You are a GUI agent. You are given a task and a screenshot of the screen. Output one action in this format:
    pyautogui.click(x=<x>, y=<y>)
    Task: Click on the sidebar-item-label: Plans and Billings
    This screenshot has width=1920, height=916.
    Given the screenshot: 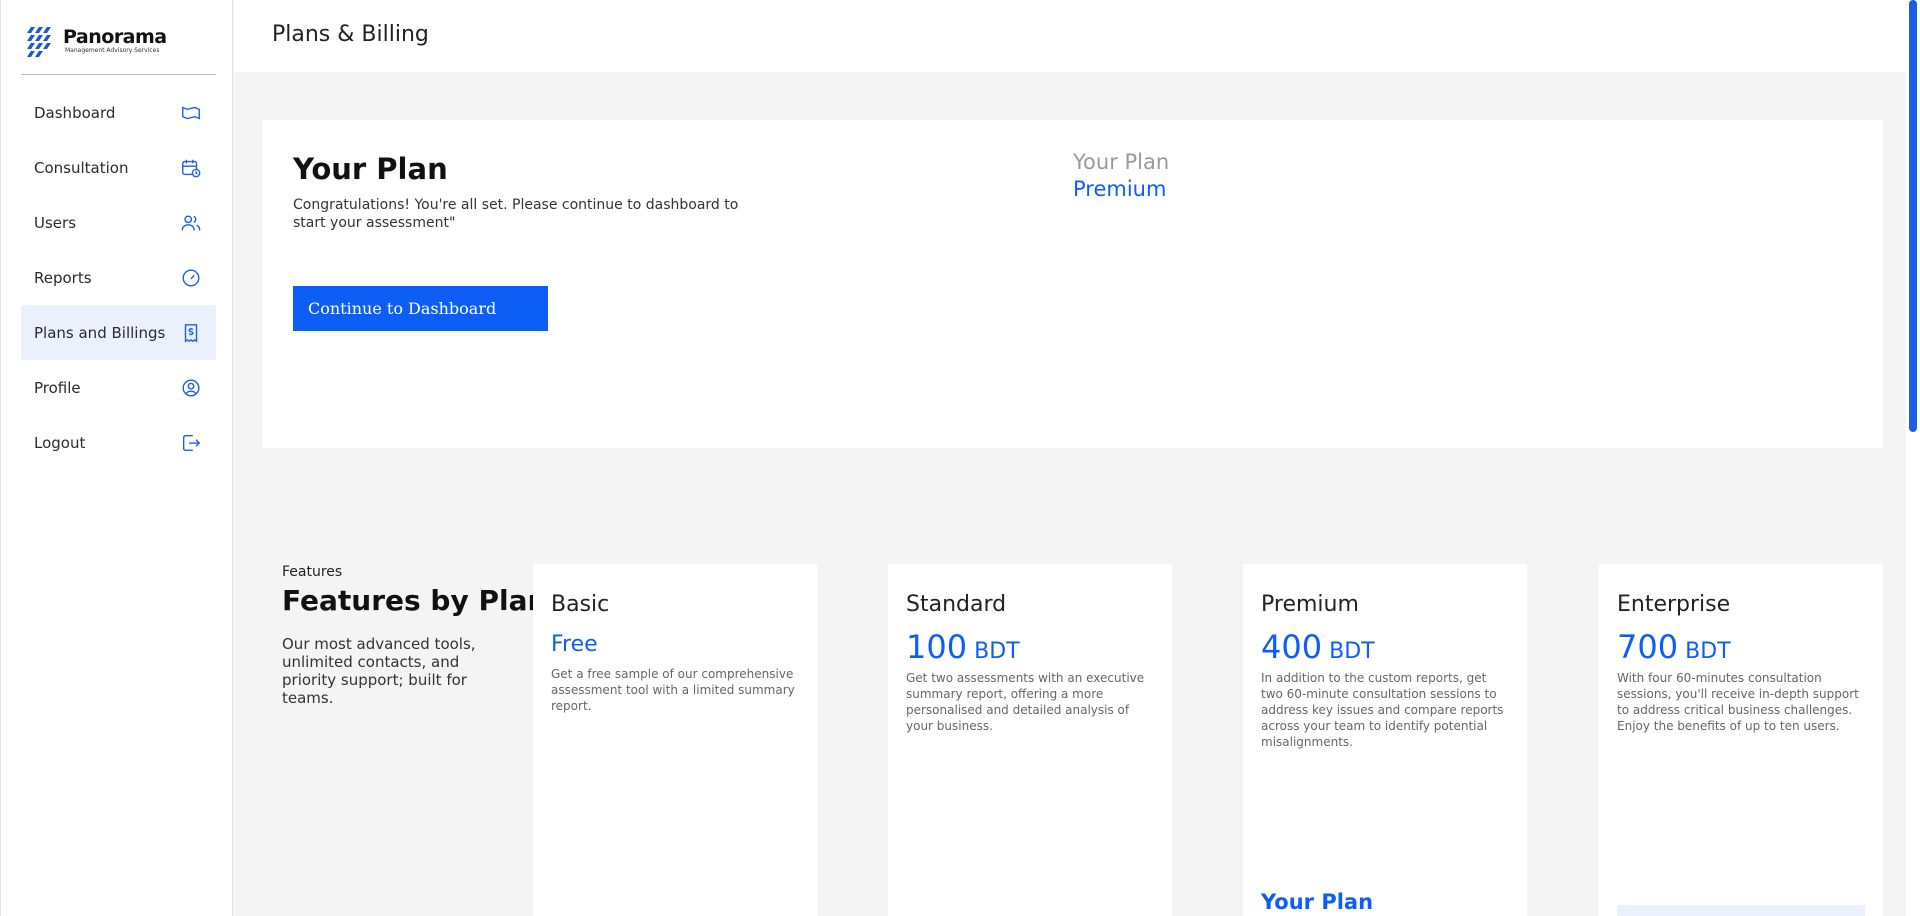 What is the action you would take?
    pyautogui.click(x=100, y=332)
    